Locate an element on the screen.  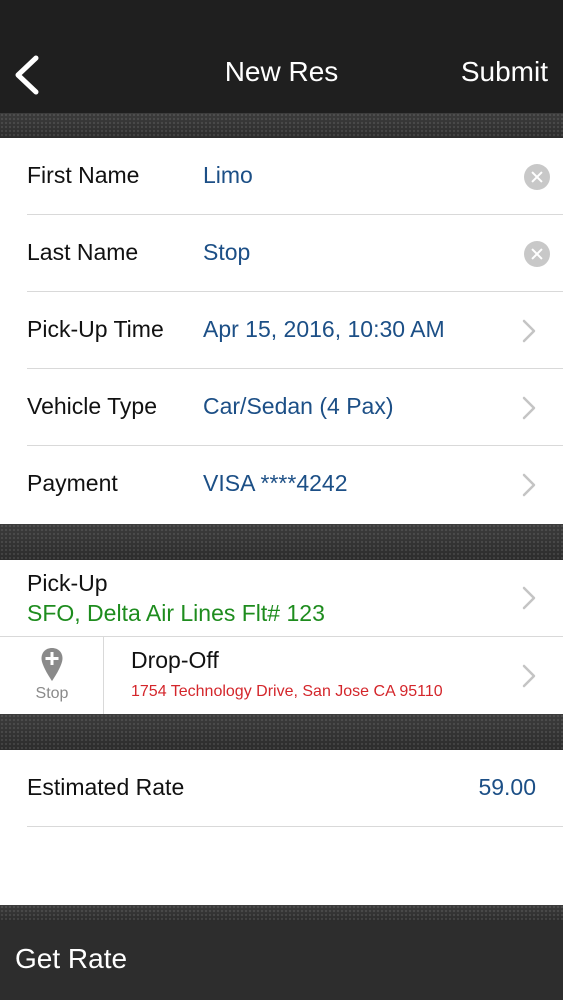
bottom-toolbar: Get Rate is located at coordinates (281, 960).